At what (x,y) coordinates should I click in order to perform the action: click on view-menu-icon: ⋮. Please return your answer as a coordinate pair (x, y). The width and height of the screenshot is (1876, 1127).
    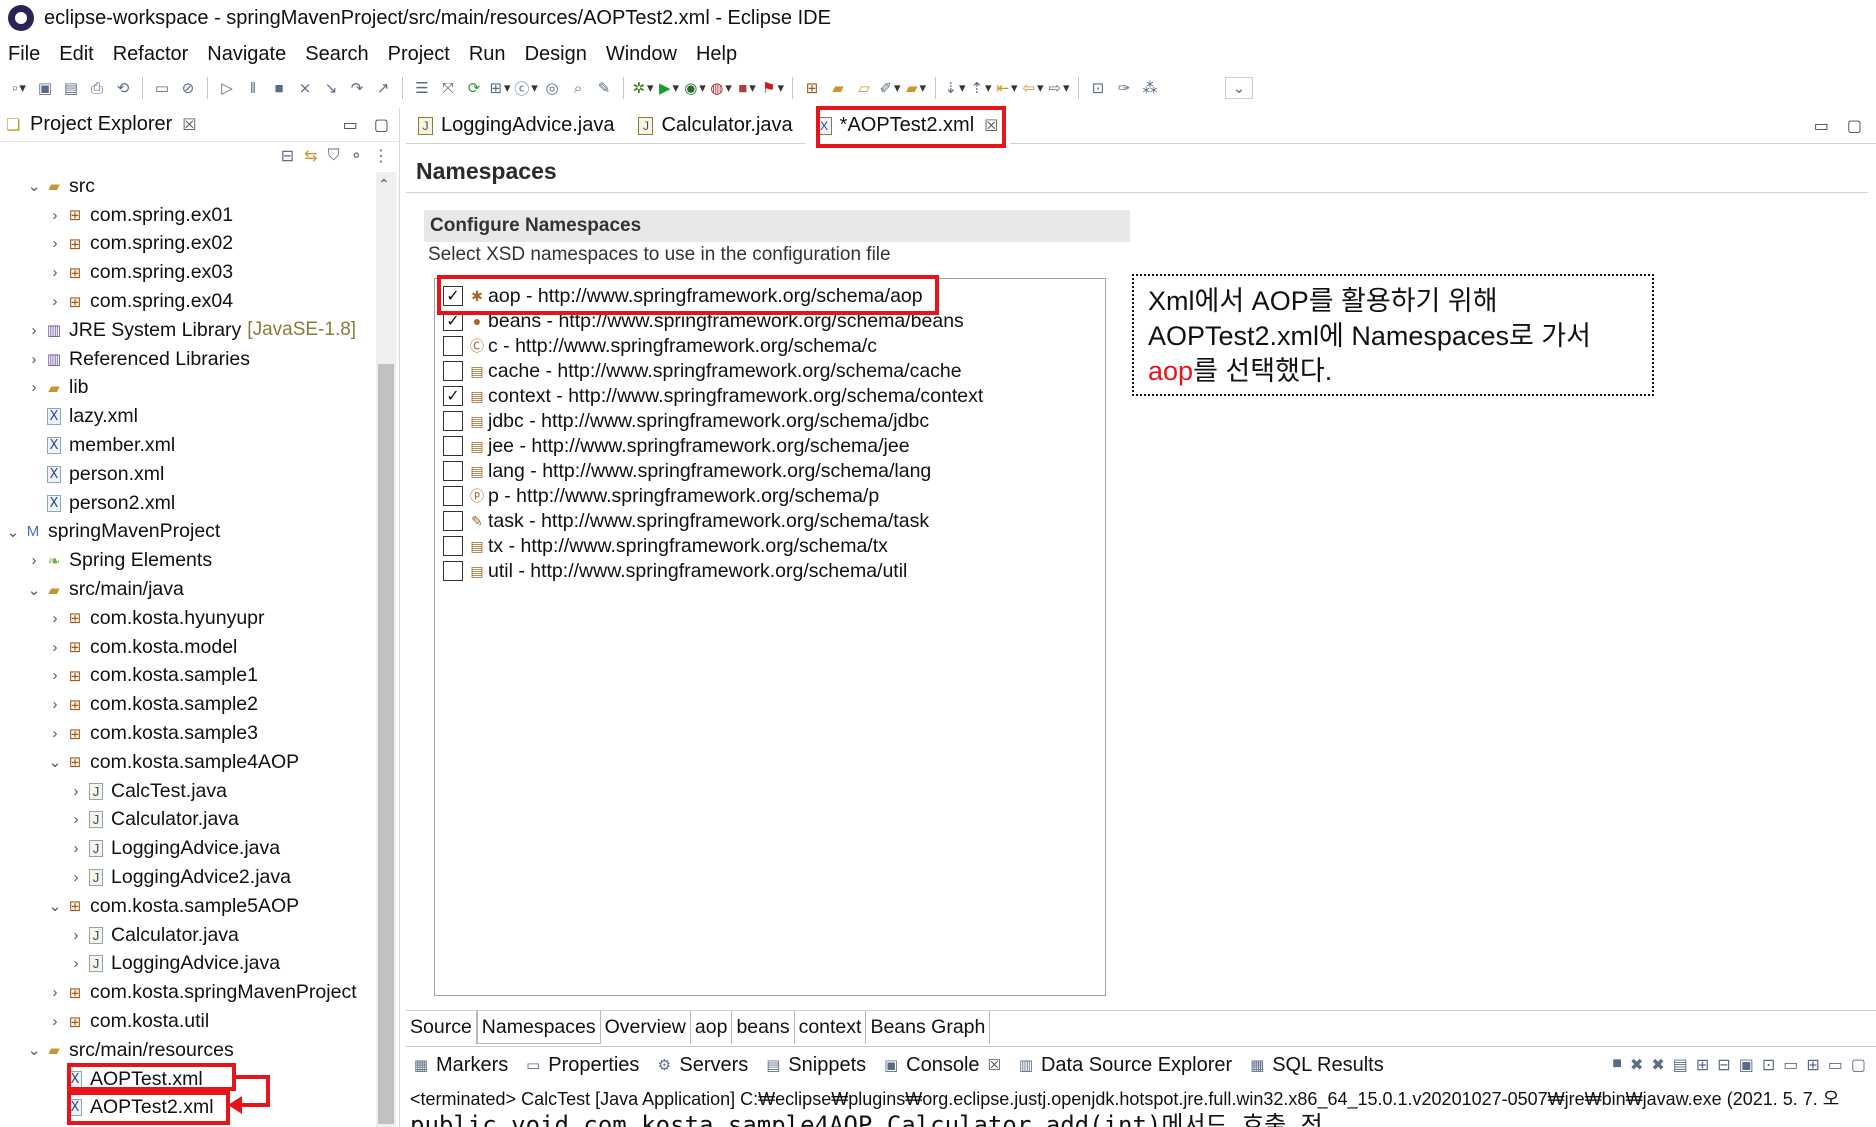
    Looking at the image, I should click on (381, 156).